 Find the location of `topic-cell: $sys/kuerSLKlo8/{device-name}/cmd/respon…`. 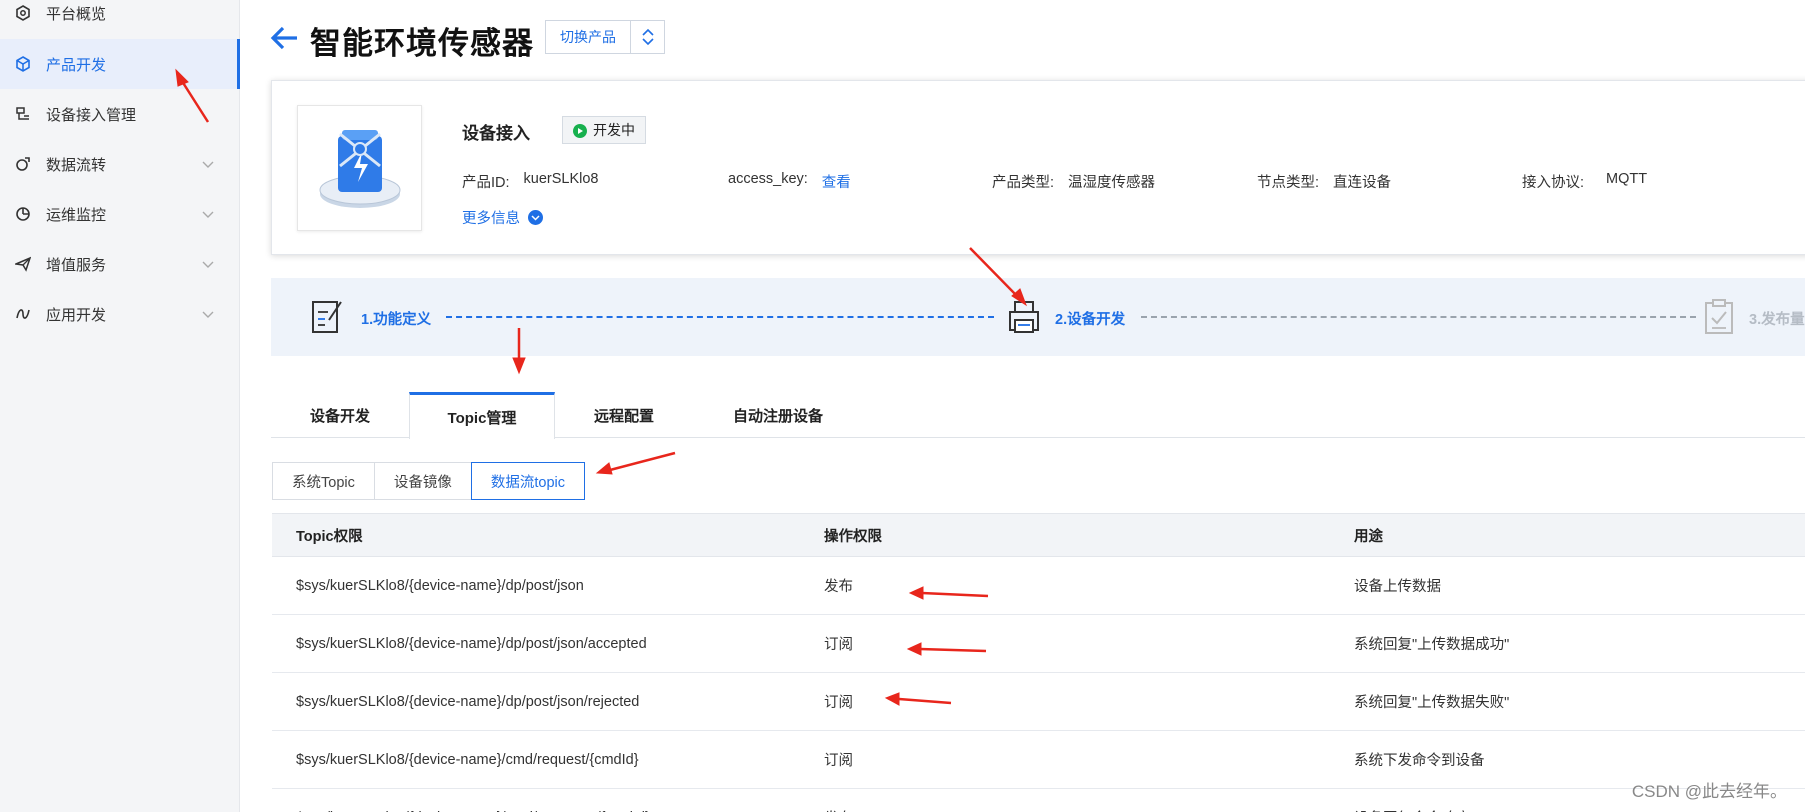

topic-cell: $sys/kuerSLKlo8/{device-name}/cmd/respon… is located at coordinates (473, 800).